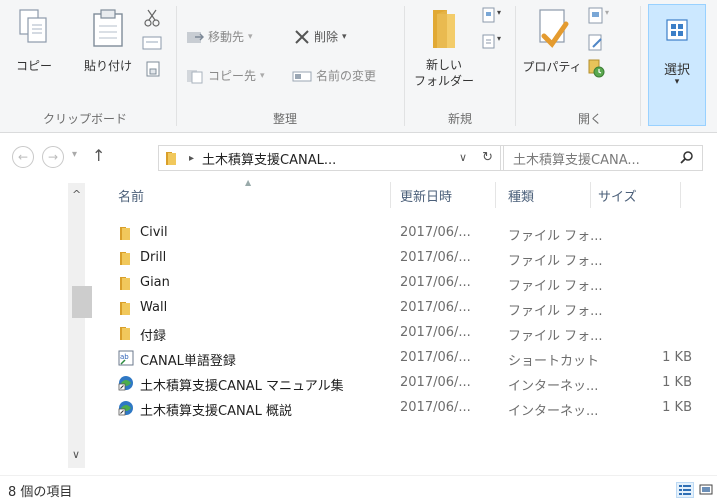  I want to click on new-item-button: ▾, so click(493, 17).